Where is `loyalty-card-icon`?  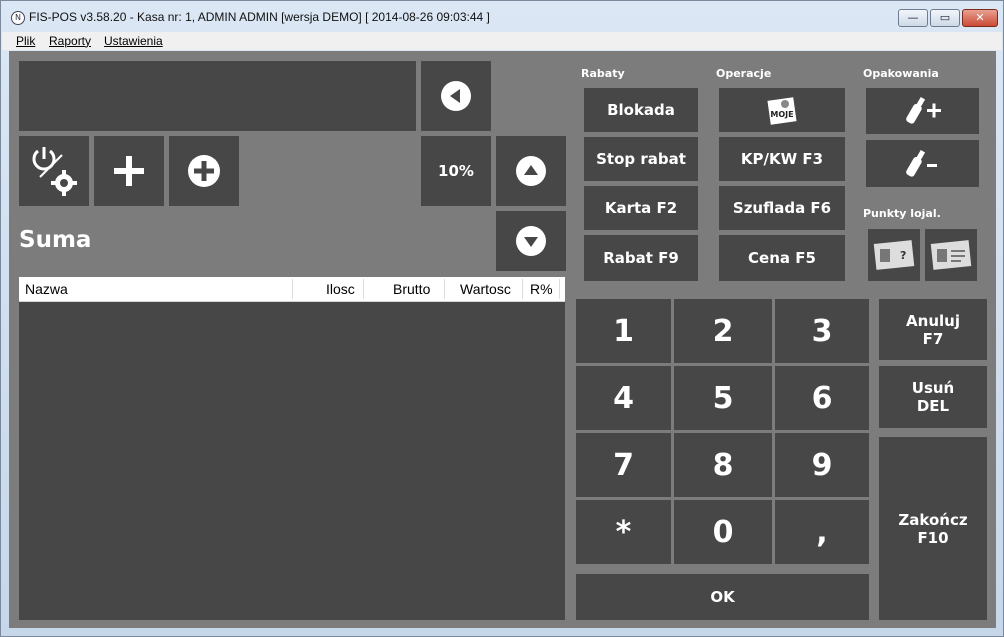 loyalty-card-icon is located at coordinates (951, 255).